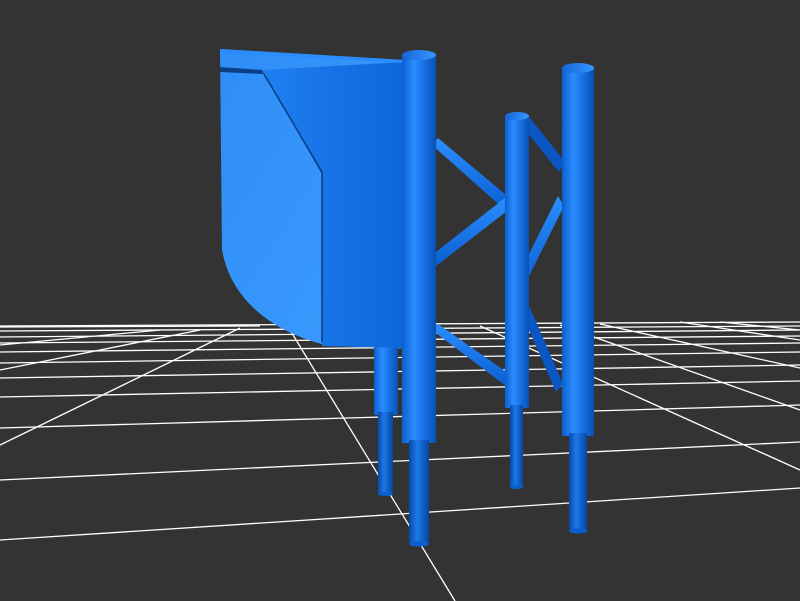 The image size is (800, 601). Describe the element at coordinates (419, 298) in the screenshot. I see `truss-post-front` at that location.